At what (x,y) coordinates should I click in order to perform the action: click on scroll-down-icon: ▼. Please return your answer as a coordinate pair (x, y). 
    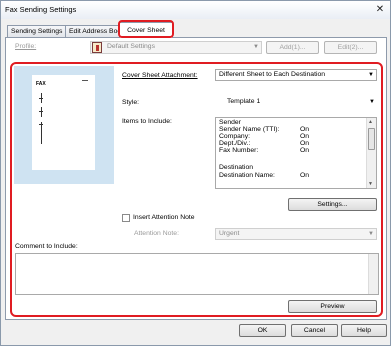
    Looking at the image, I should click on (370, 184).